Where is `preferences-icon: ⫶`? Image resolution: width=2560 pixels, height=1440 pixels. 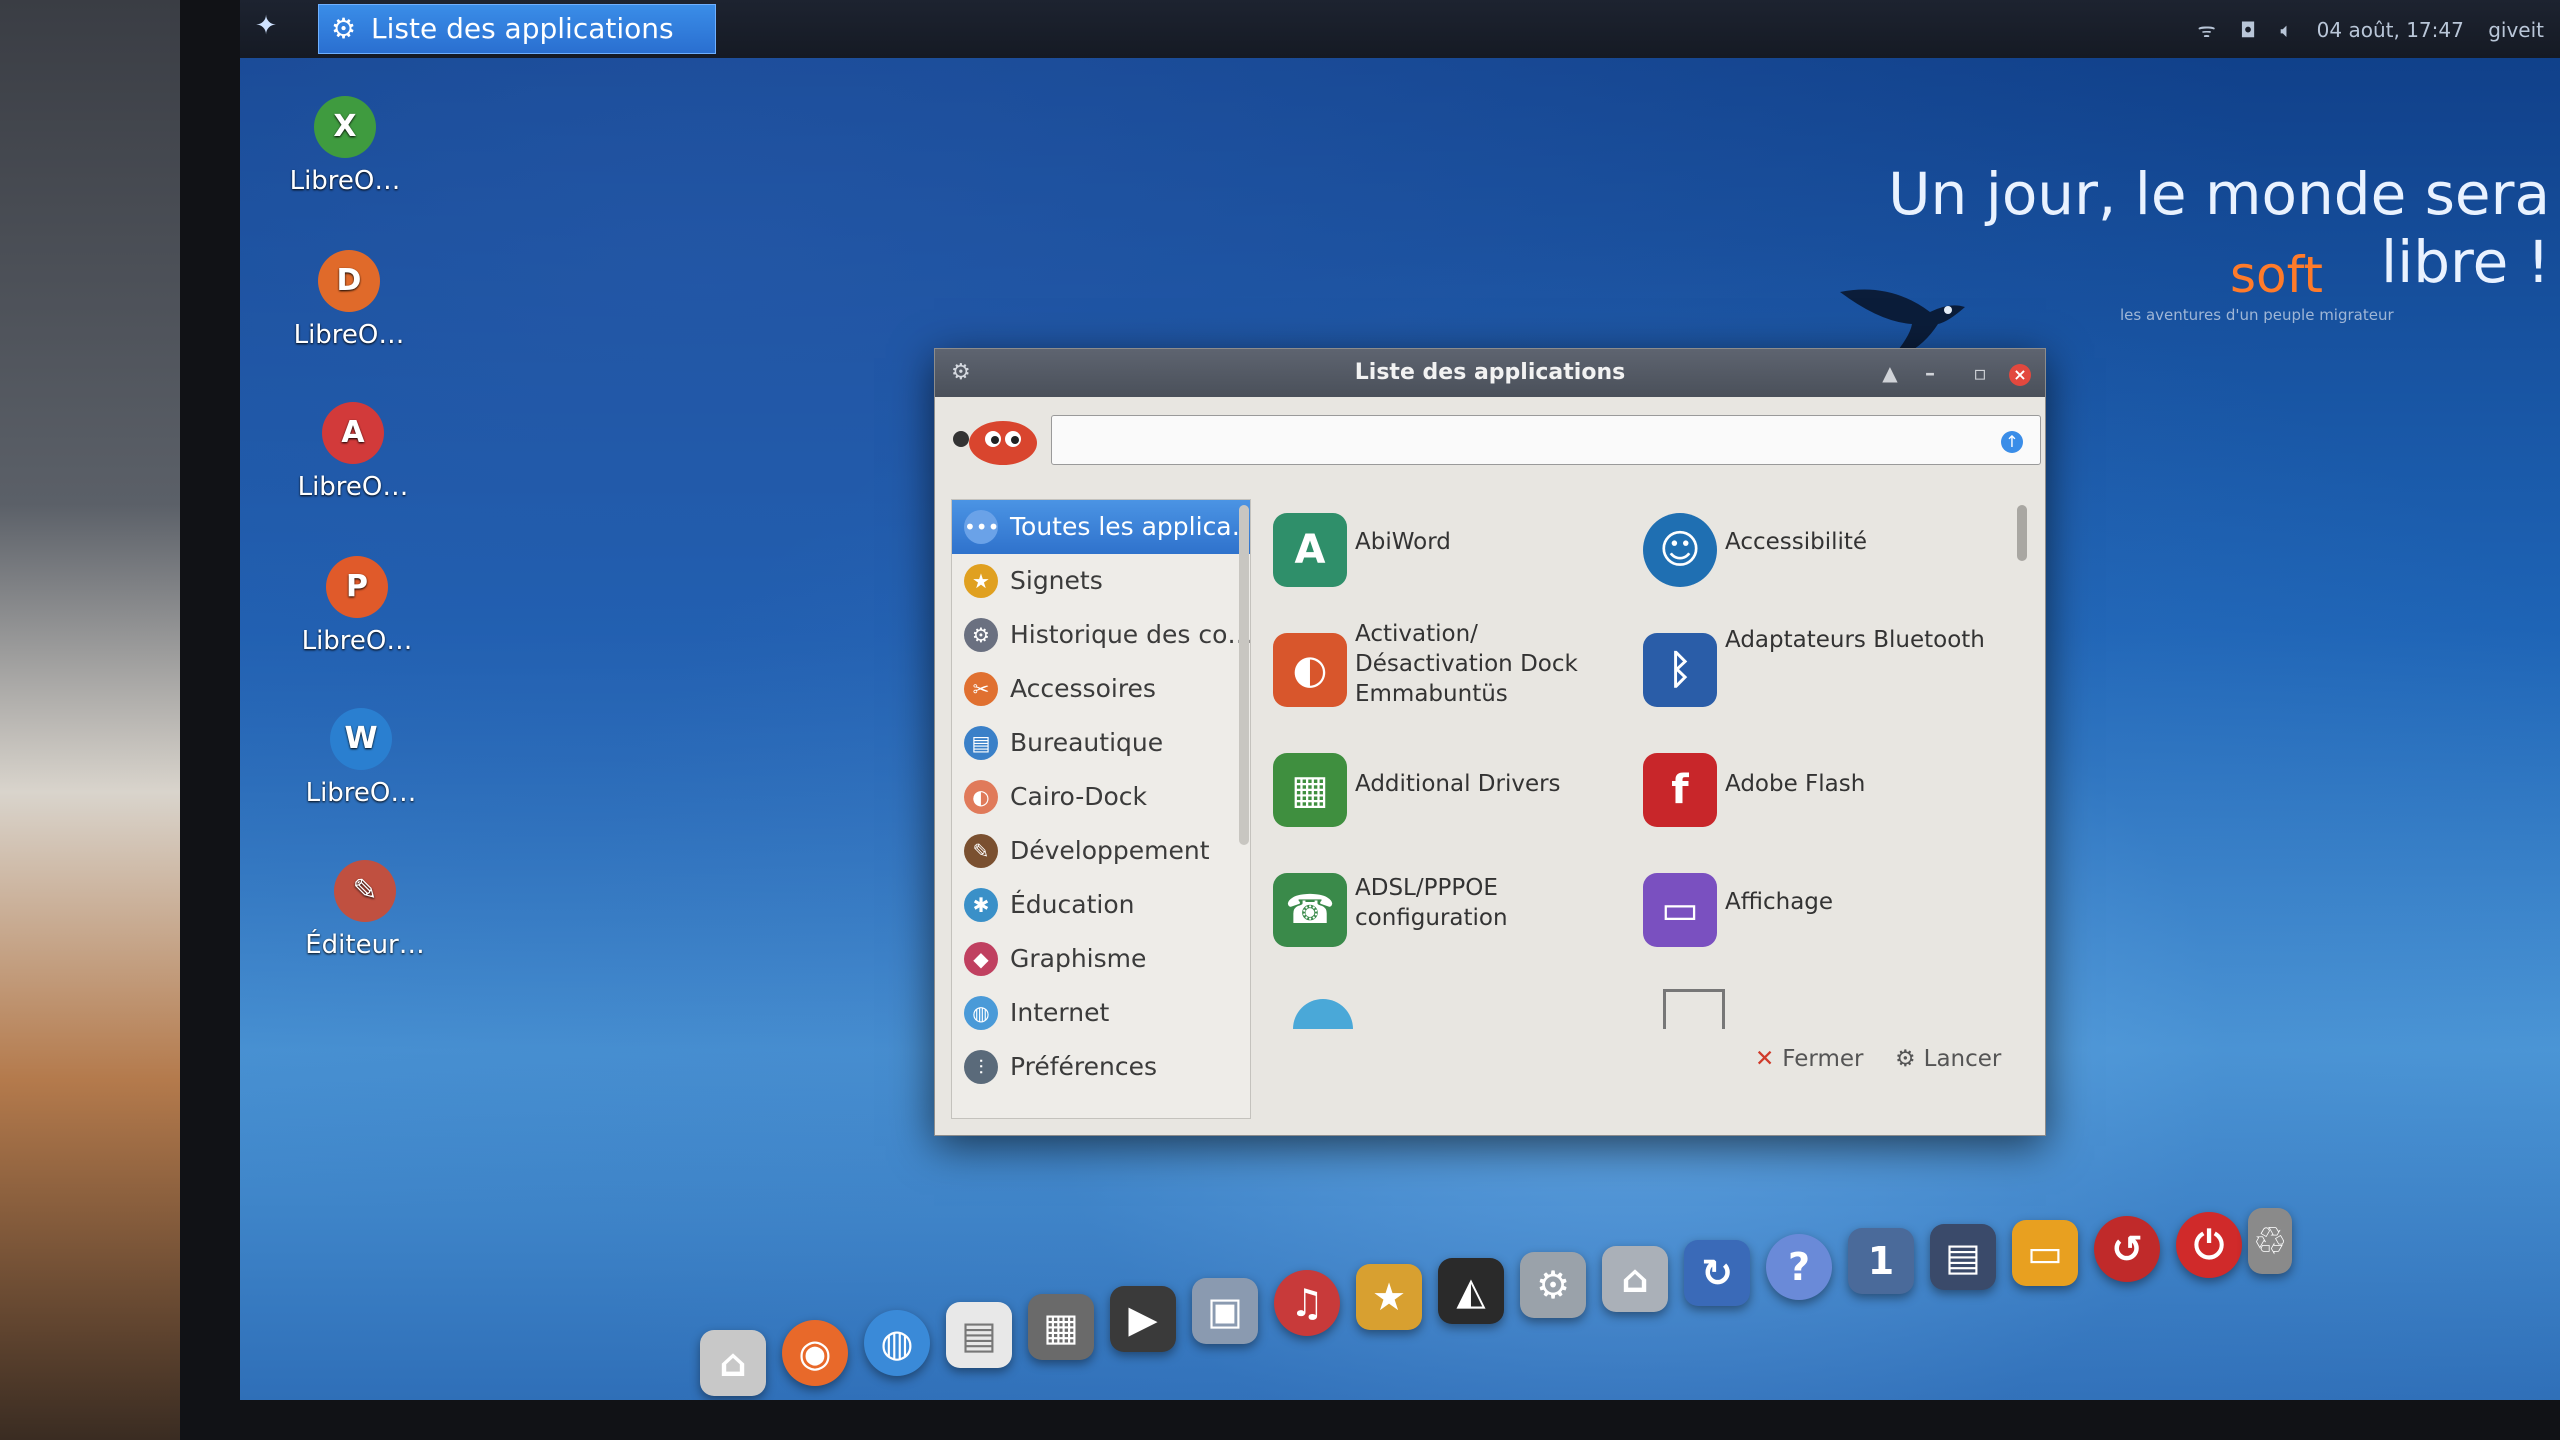
preferences-icon: ⫶ is located at coordinates (981, 1067).